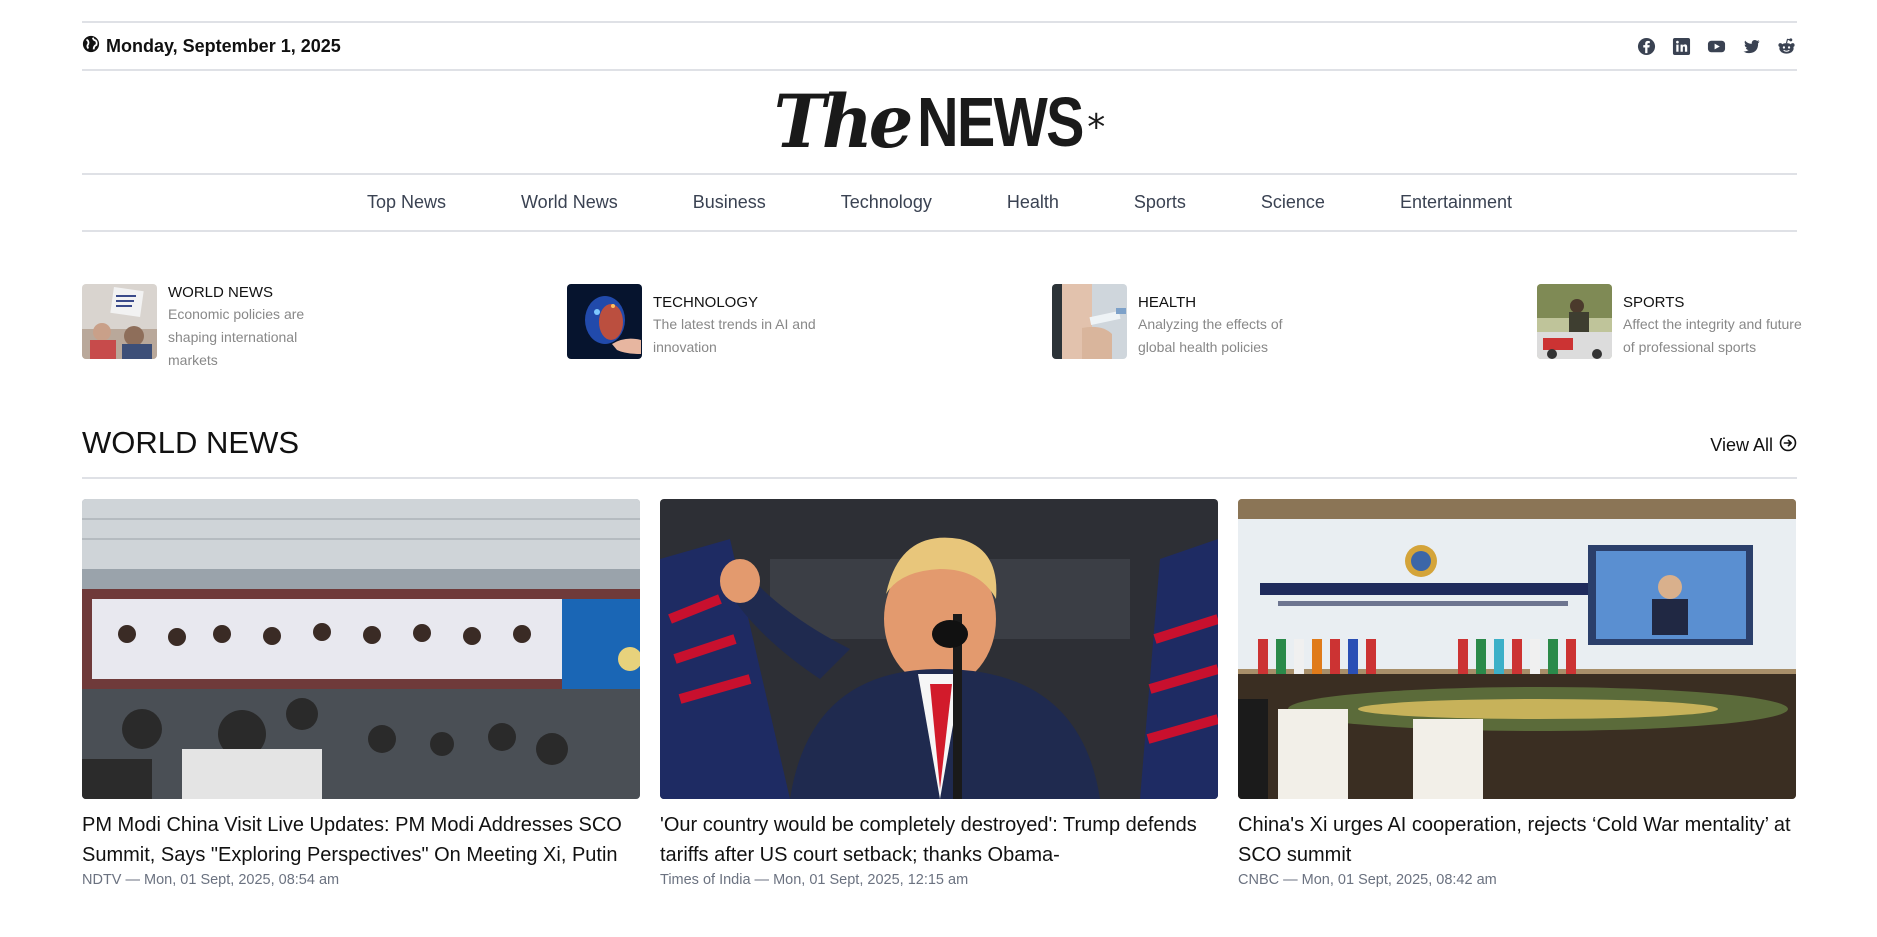  What do you see at coordinates (1741, 445) in the screenshot?
I see `view-all-label: View All` at bounding box center [1741, 445].